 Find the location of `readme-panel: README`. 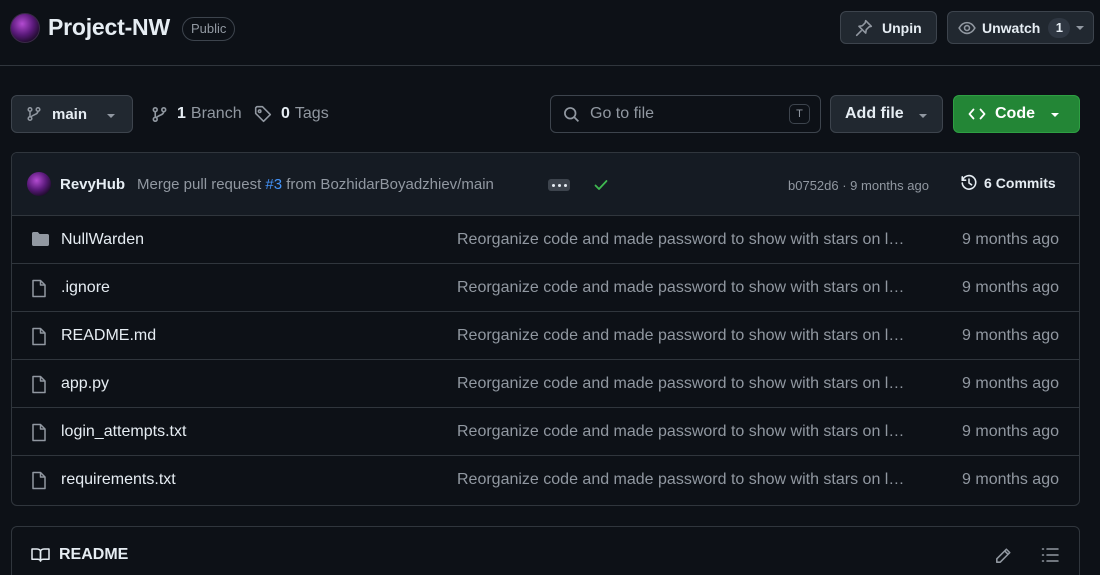

readme-panel: README is located at coordinates (545, 550).